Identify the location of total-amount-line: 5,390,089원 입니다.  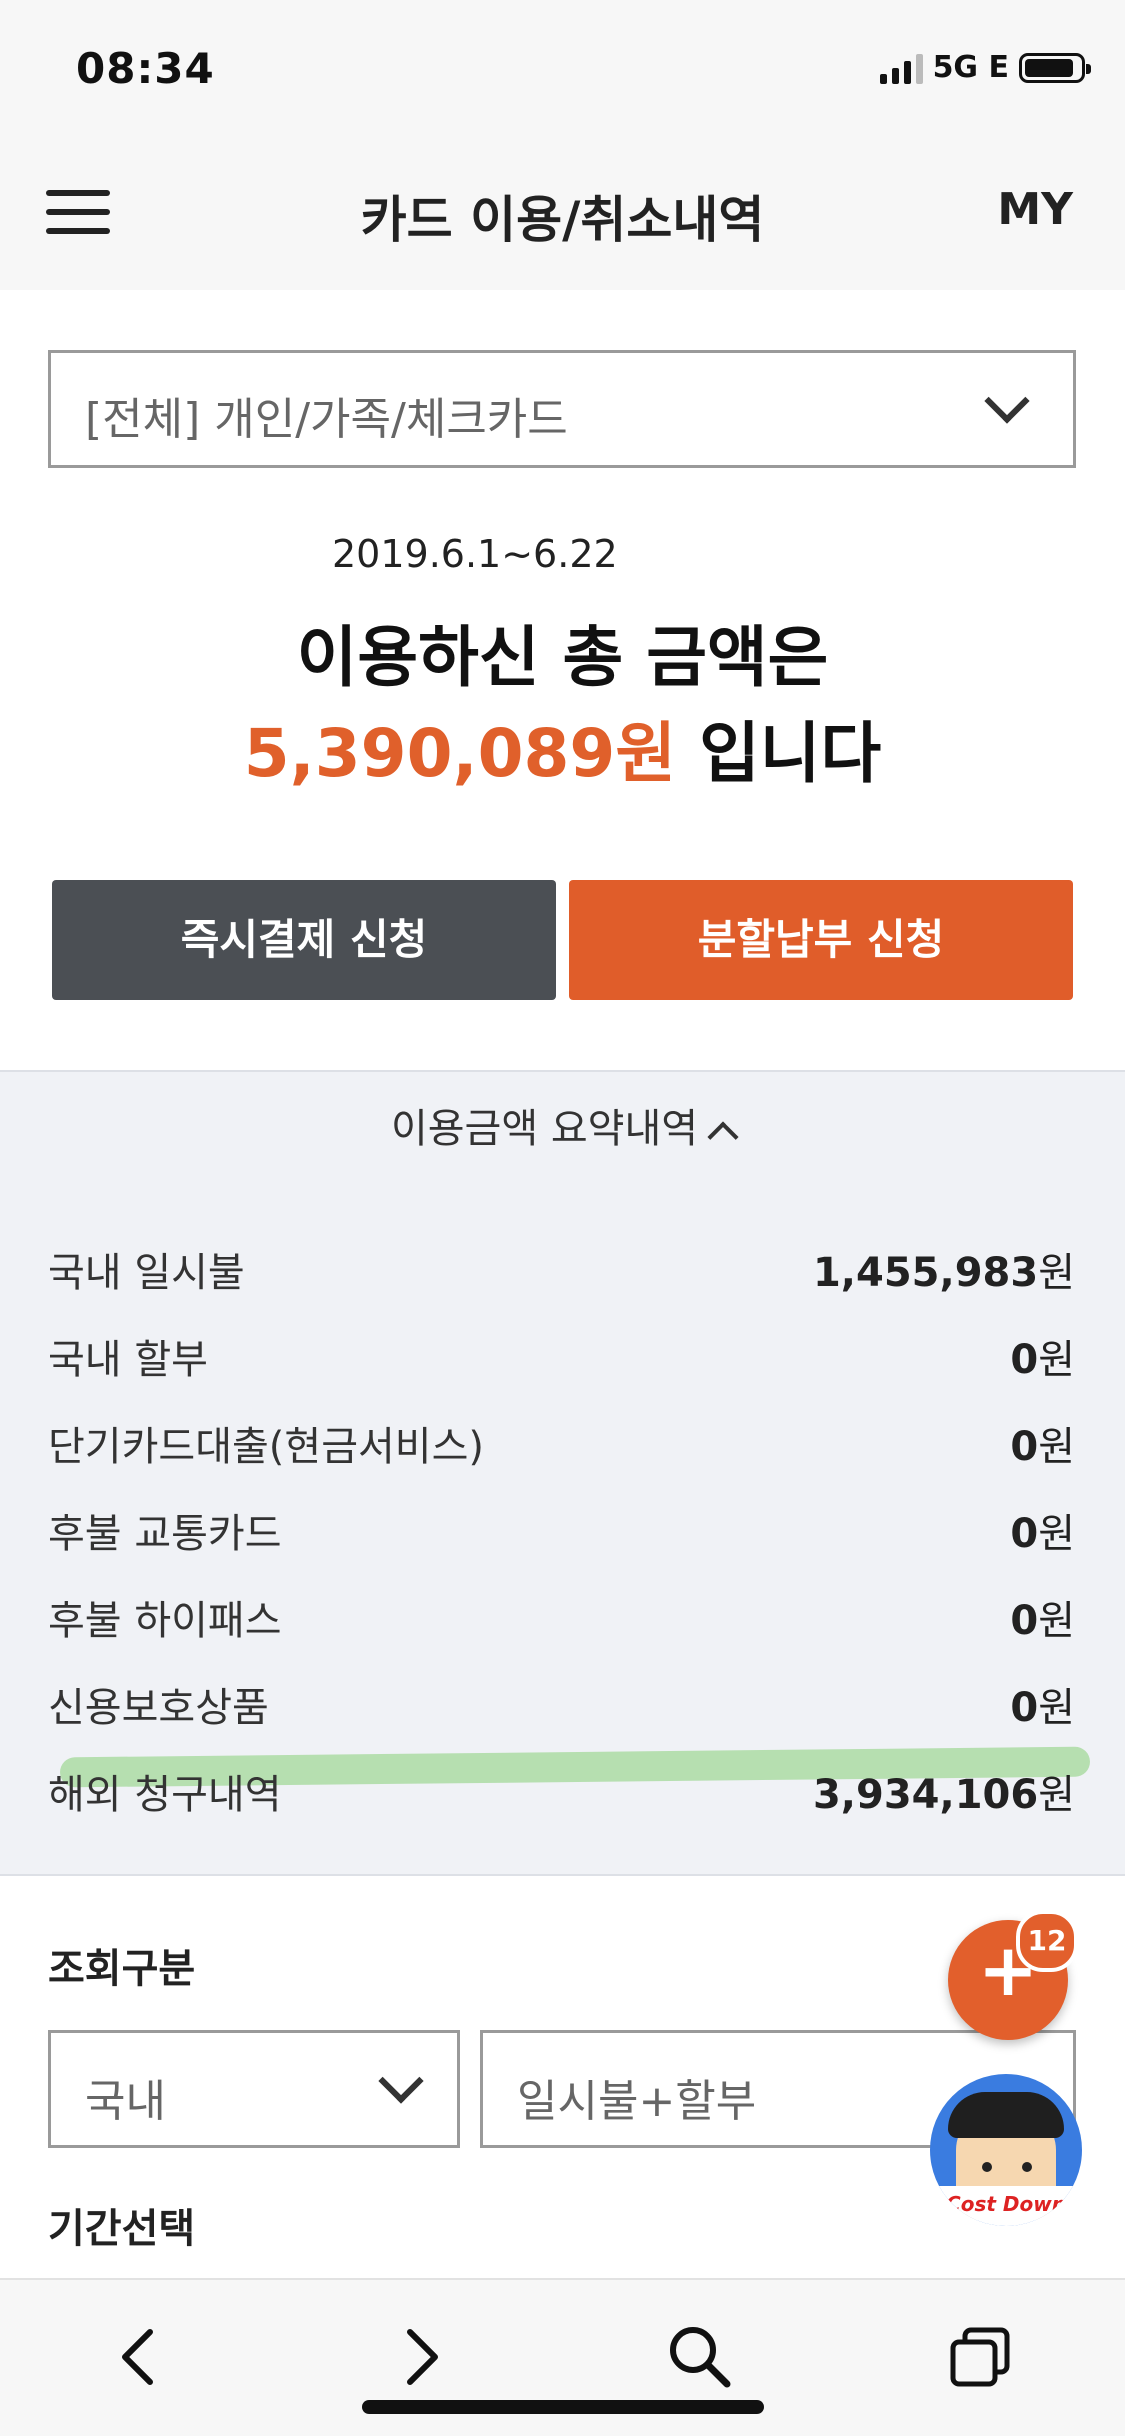
(562, 748).